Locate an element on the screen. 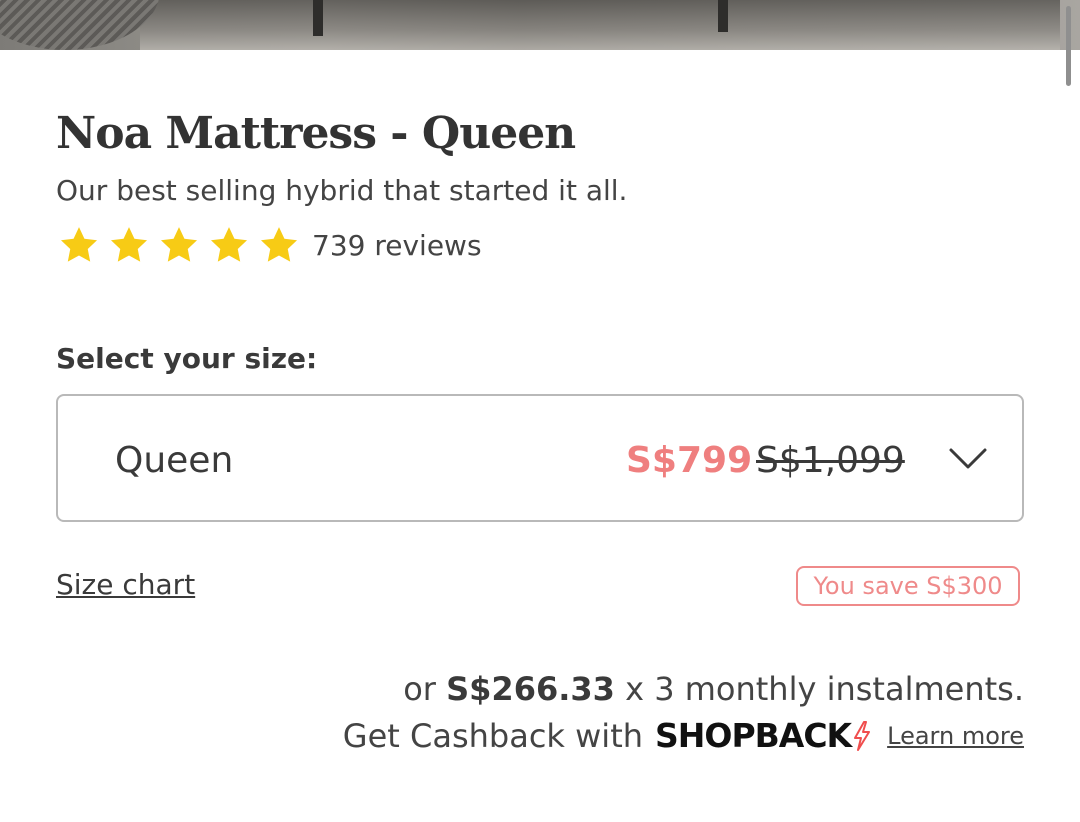 The image size is (1080, 822). selected-size: Queen is located at coordinates (174, 460).